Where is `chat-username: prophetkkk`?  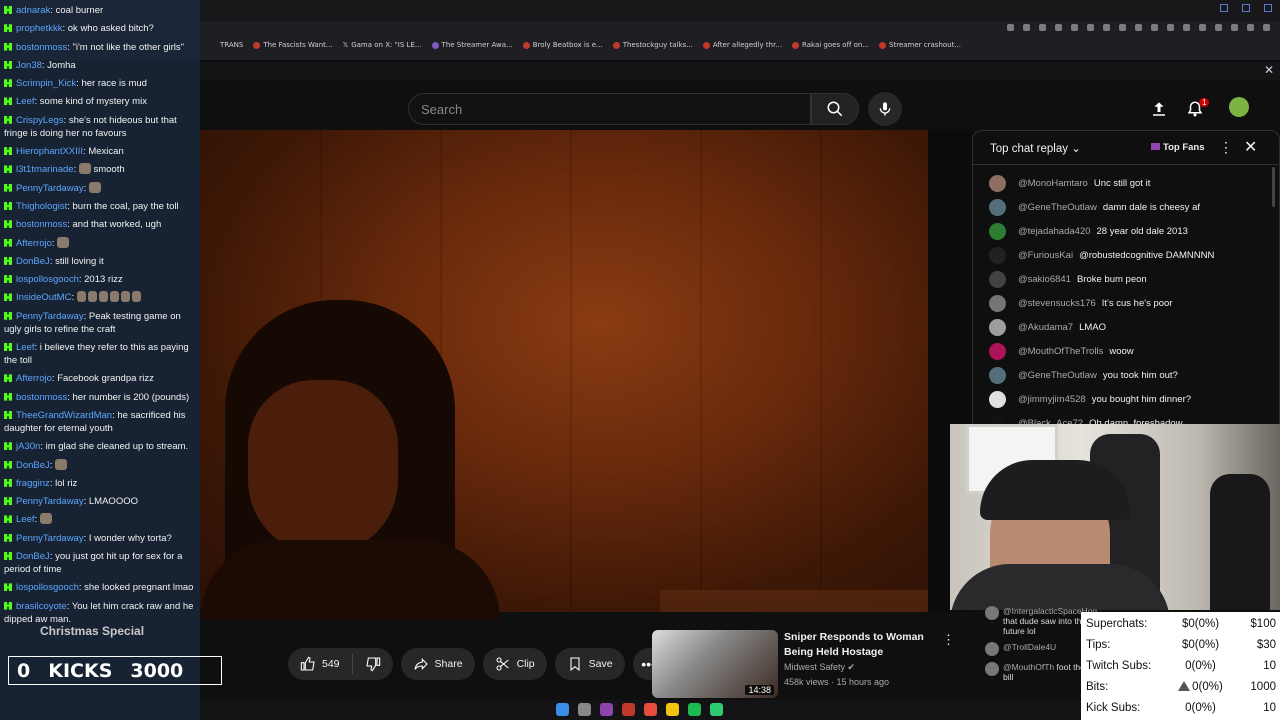 chat-username: prophetkkk is located at coordinates (39, 28).